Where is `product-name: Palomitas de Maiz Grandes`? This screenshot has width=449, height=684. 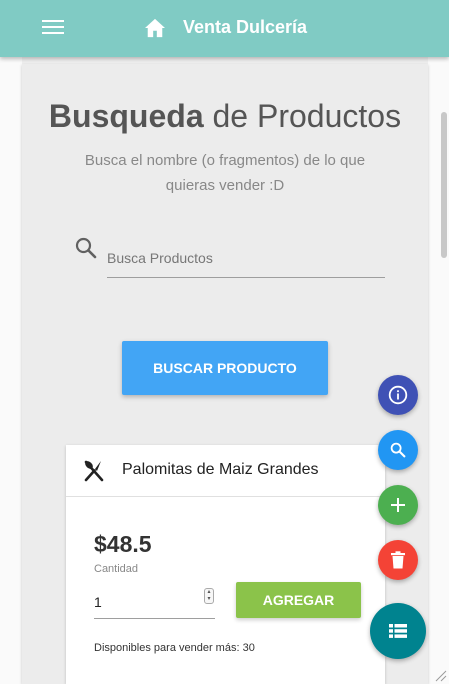
product-name: Palomitas de Maiz Grandes is located at coordinates (220, 469).